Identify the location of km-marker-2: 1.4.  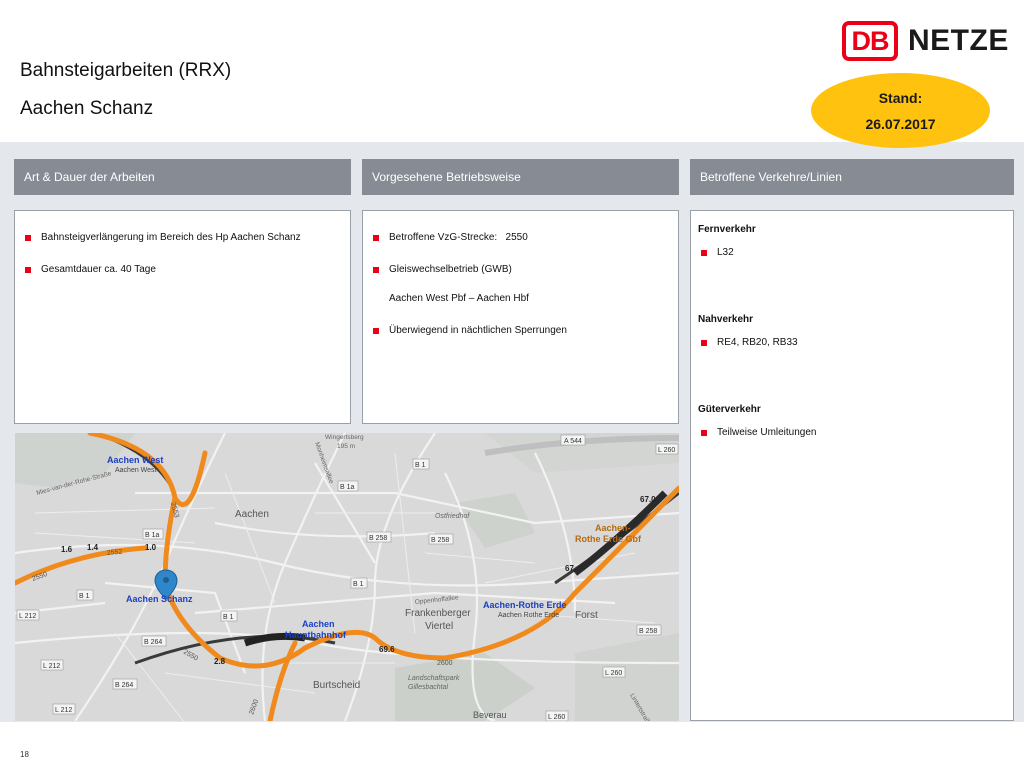
(93, 547).